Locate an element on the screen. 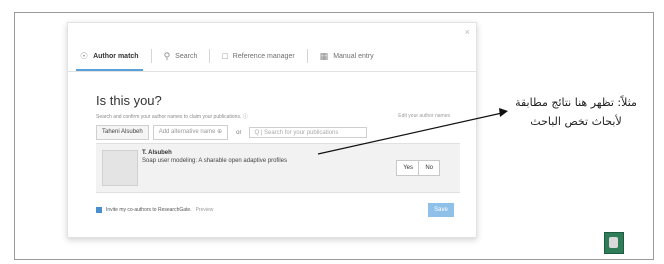 The width and height of the screenshot is (664, 264). arrow-head is located at coordinates (503, 112).